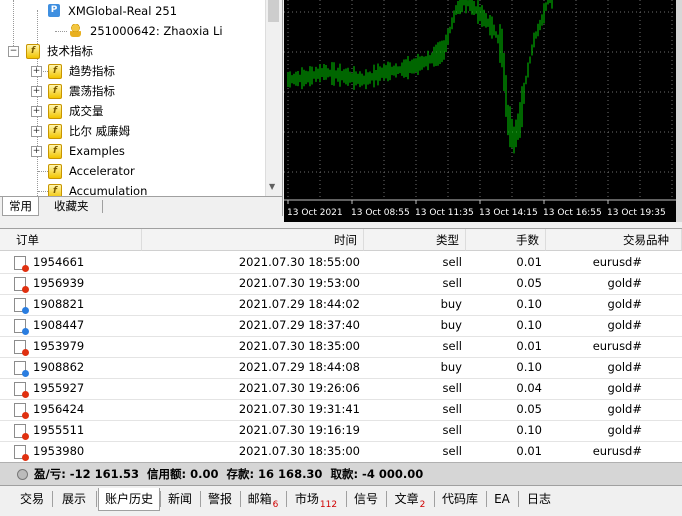  Describe the element at coordinates (299, 304) in the screenshot. I see `order-time: 2021.07.29 18:44:02` at that location.